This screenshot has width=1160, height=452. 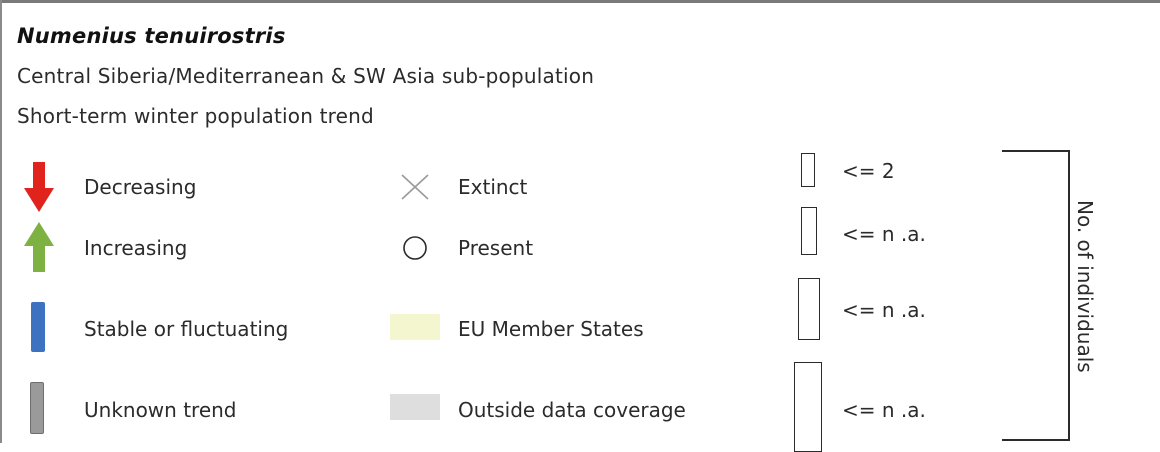 What do you see at coordinates (39, 187) in the screenshot?
I see `red-down-arrow-icon` at bounding box center [39, 187].